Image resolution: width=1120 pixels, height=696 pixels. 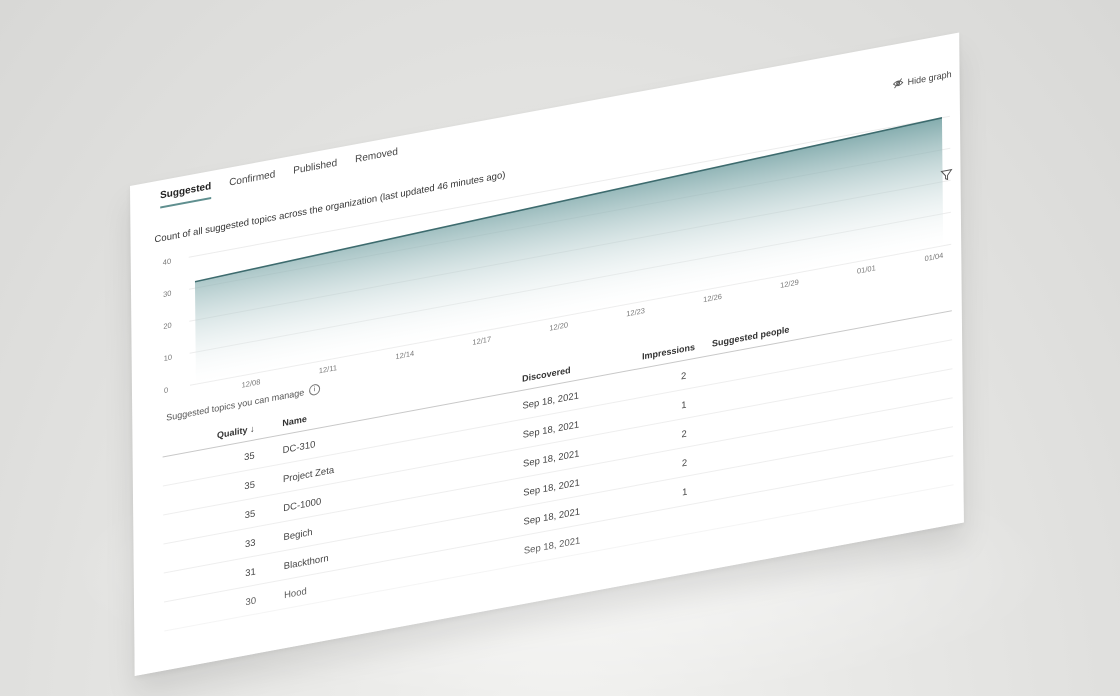 What do you see at coordinates (251, 383) in the screenshot?
I see `x-tick-label: 12/08` at bounding box center [251, 383].